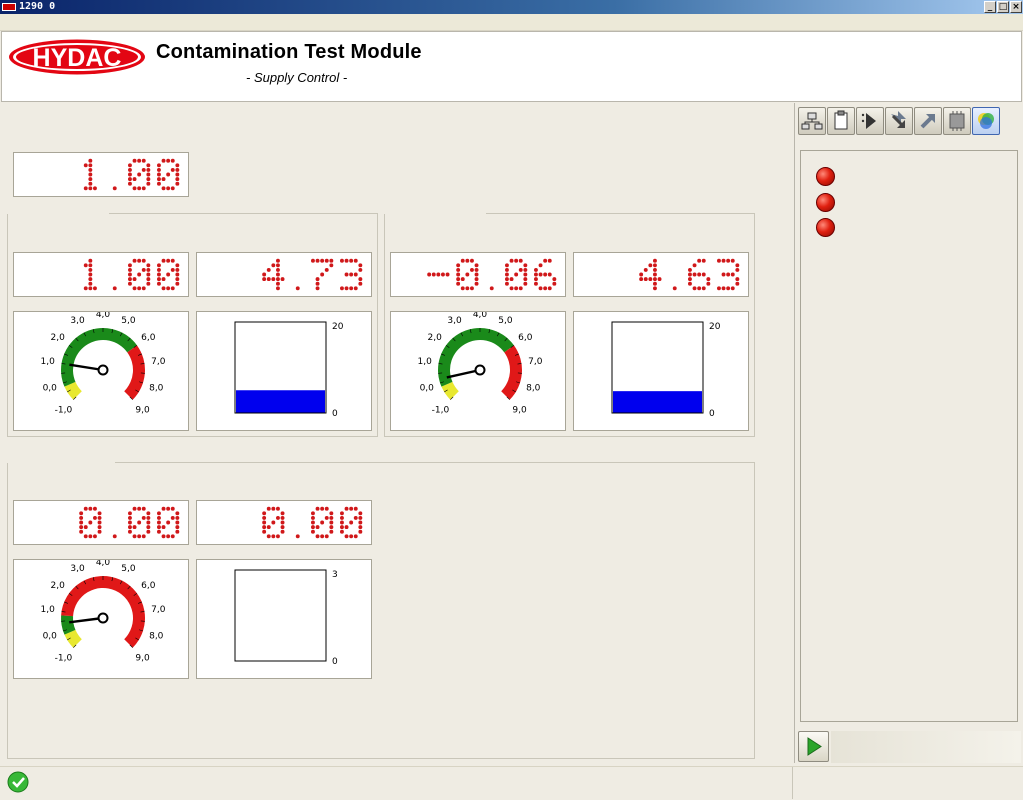 Image resolution: width=1023 pixels, height=800 pixels. I want to click on close-button: ×, so click(1016, 7).